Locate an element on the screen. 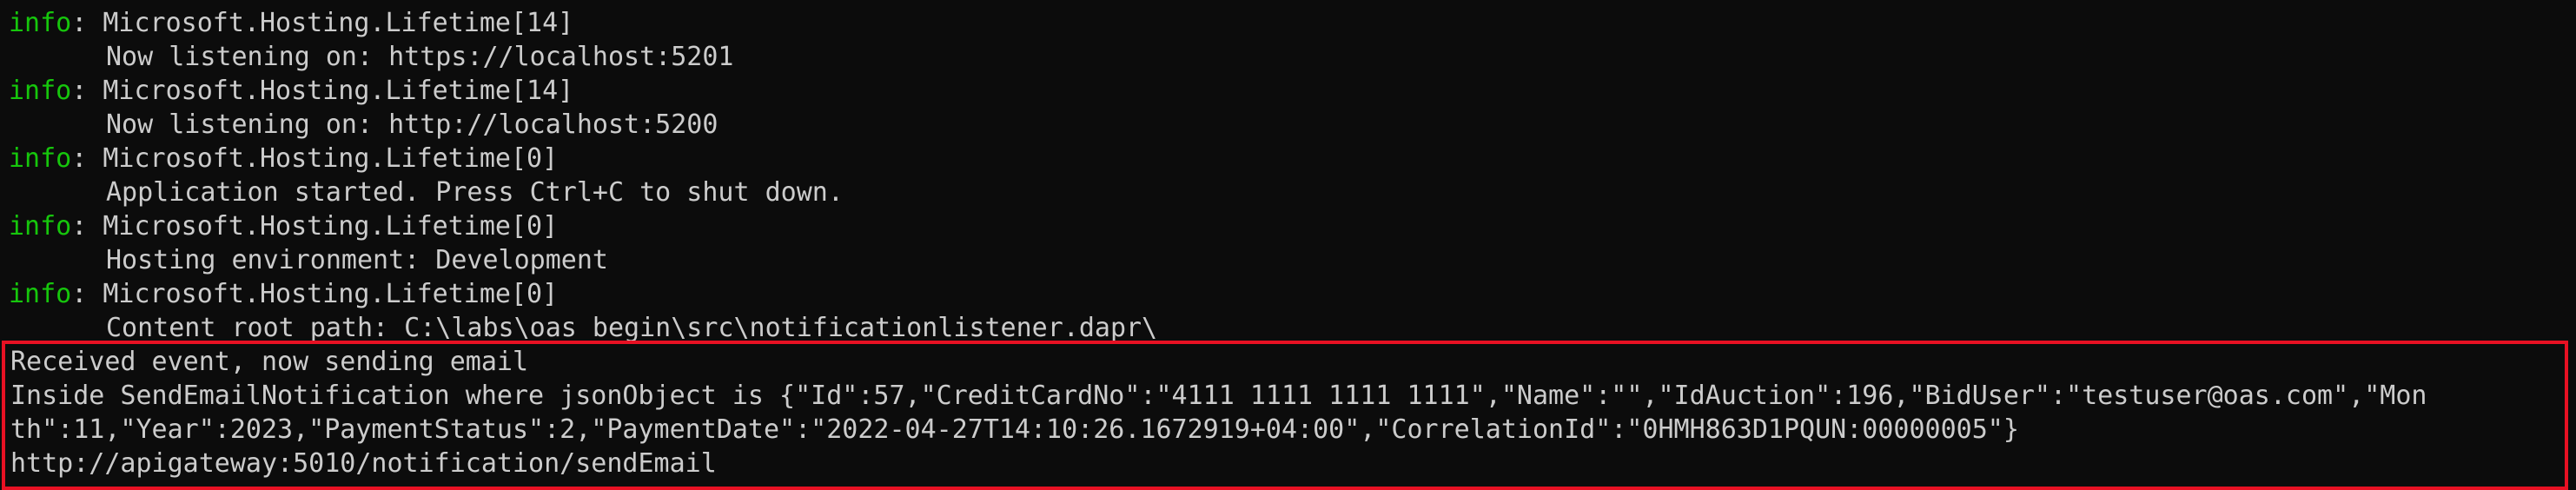  log-message: Now listening on: http://localhost:5200 is located at coordinates (412, 124).